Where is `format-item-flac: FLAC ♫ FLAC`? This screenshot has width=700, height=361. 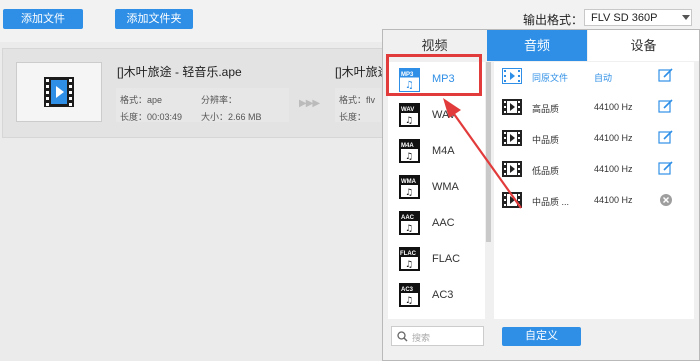 format-item-flac: FLAC ♫ FLAC is located at coordinates (436, 260).